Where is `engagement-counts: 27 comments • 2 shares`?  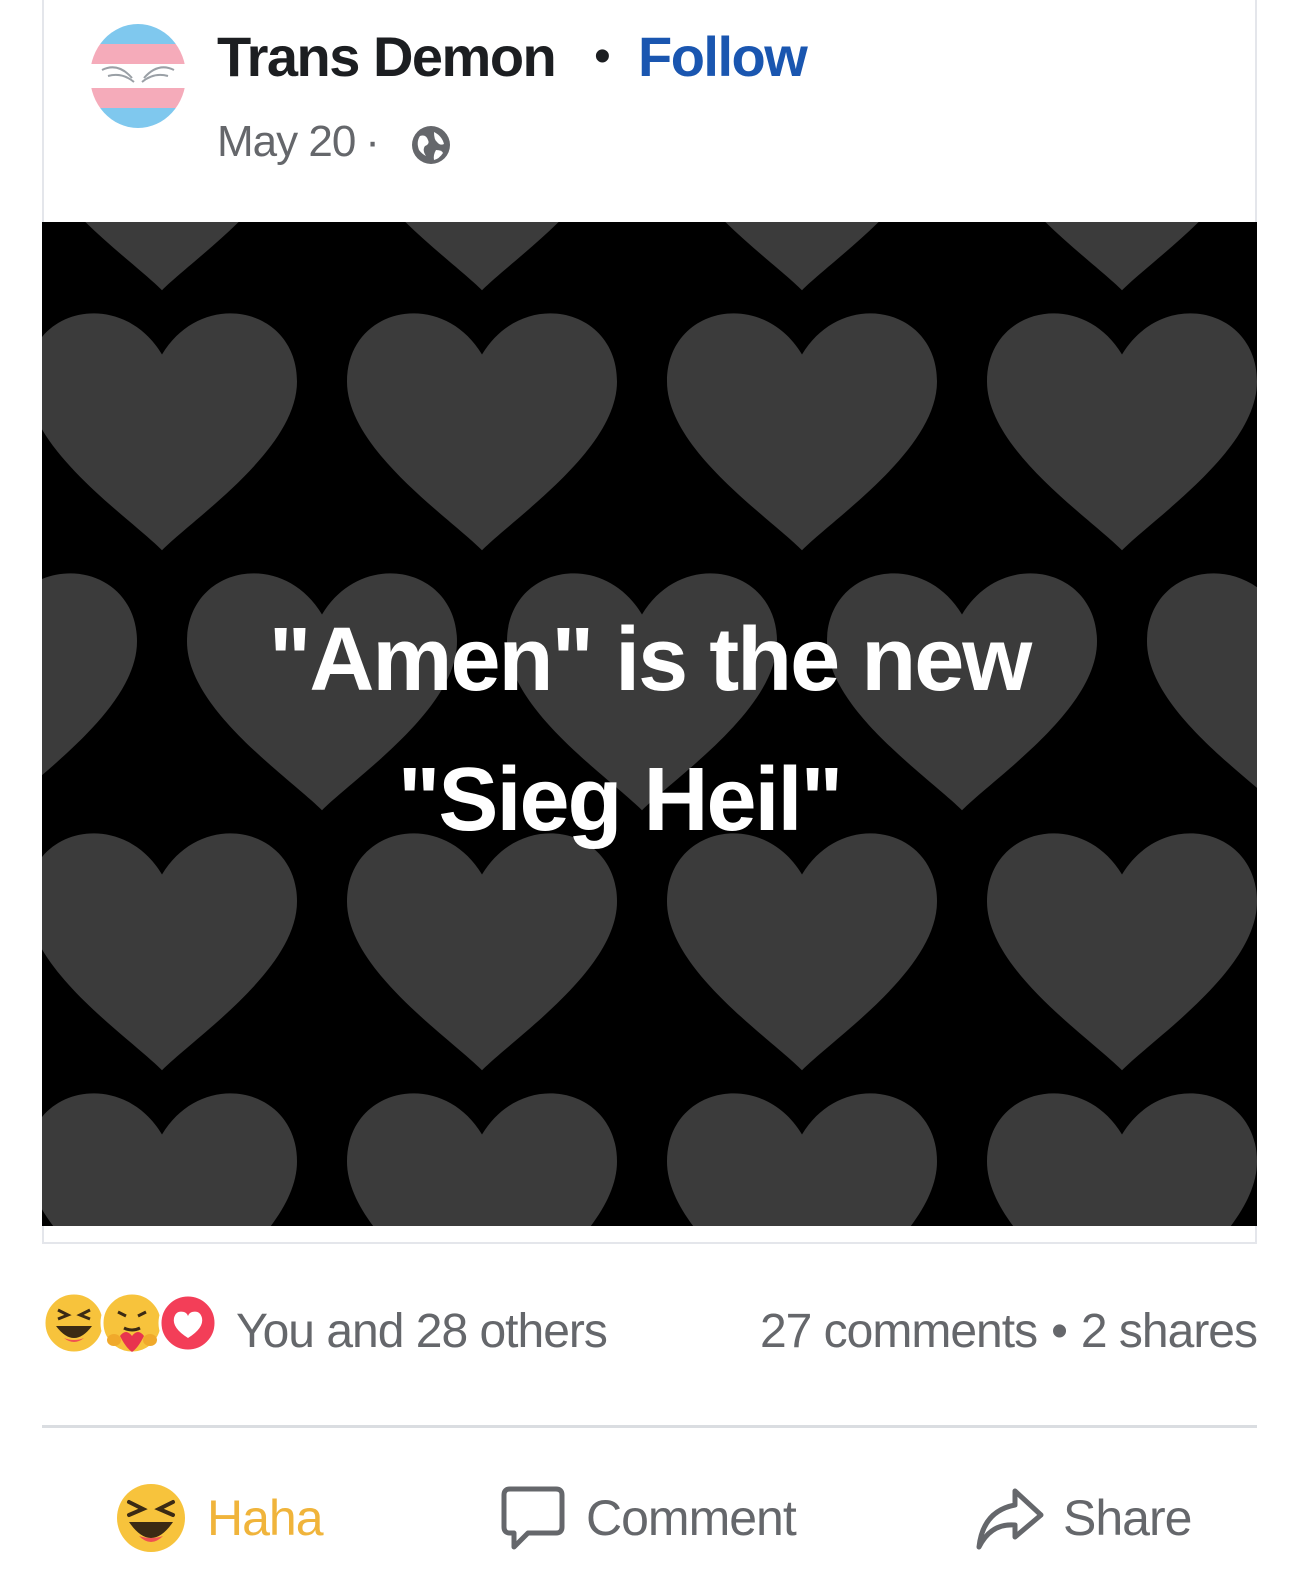 engagement-counts: 27 comments • 2 shares is located at coordinates (1009, 1332).